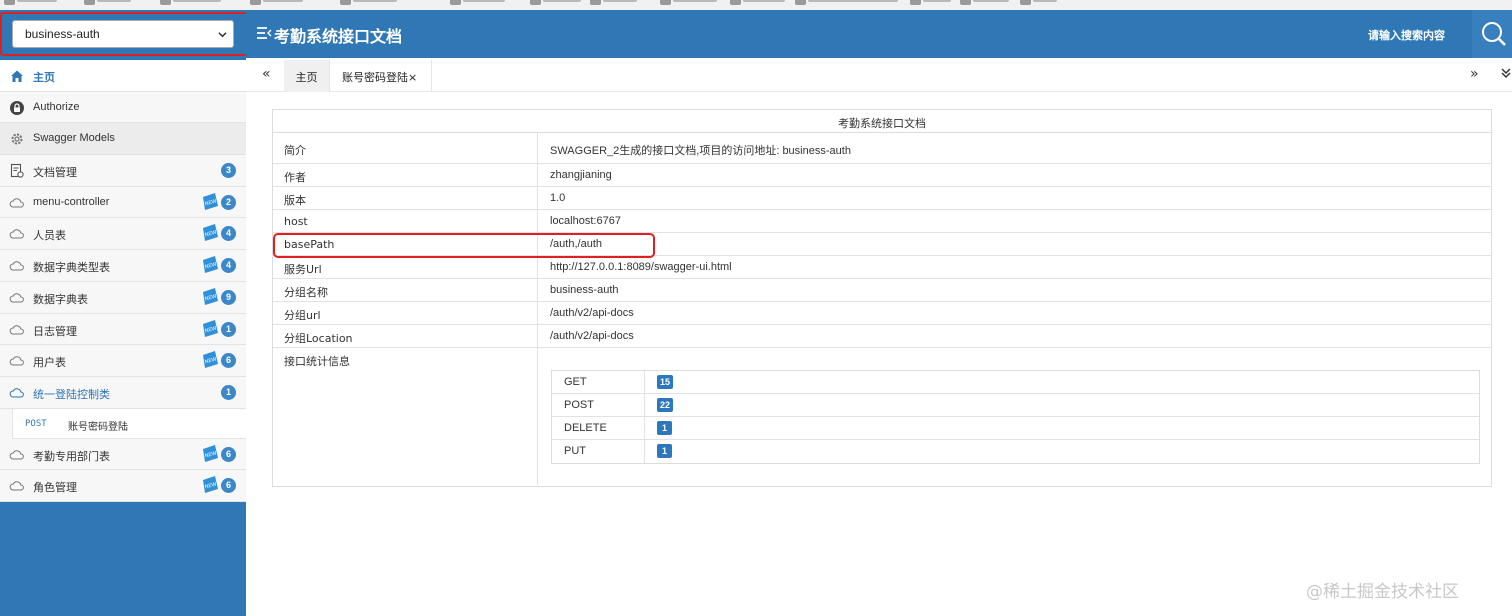  I want to click on sidebar-item-log-management: 日志管理 NEW 1, so click(123, 329).